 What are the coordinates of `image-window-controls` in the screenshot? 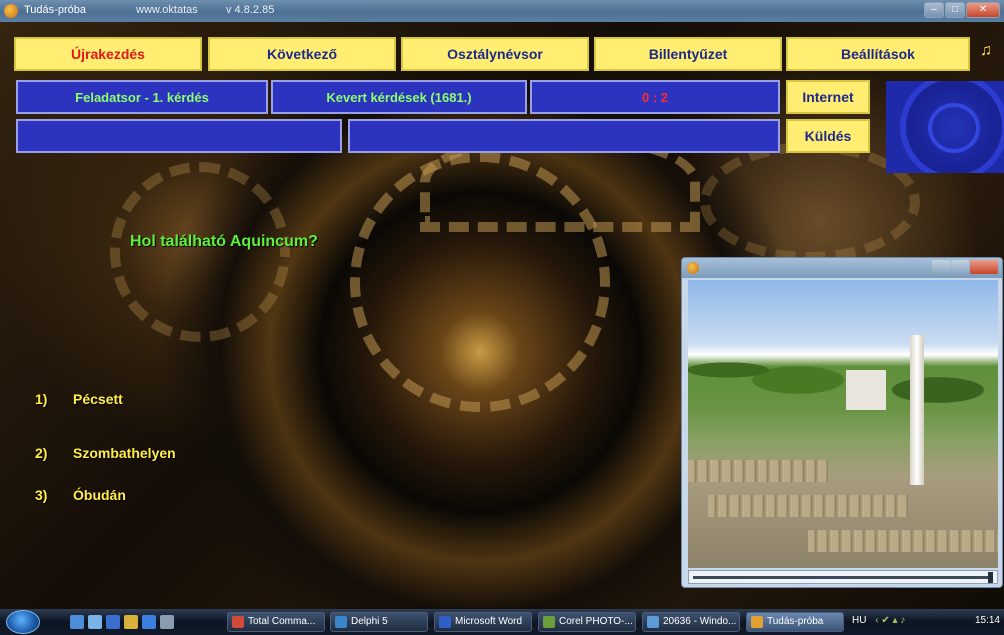 It's located at (965, 267).